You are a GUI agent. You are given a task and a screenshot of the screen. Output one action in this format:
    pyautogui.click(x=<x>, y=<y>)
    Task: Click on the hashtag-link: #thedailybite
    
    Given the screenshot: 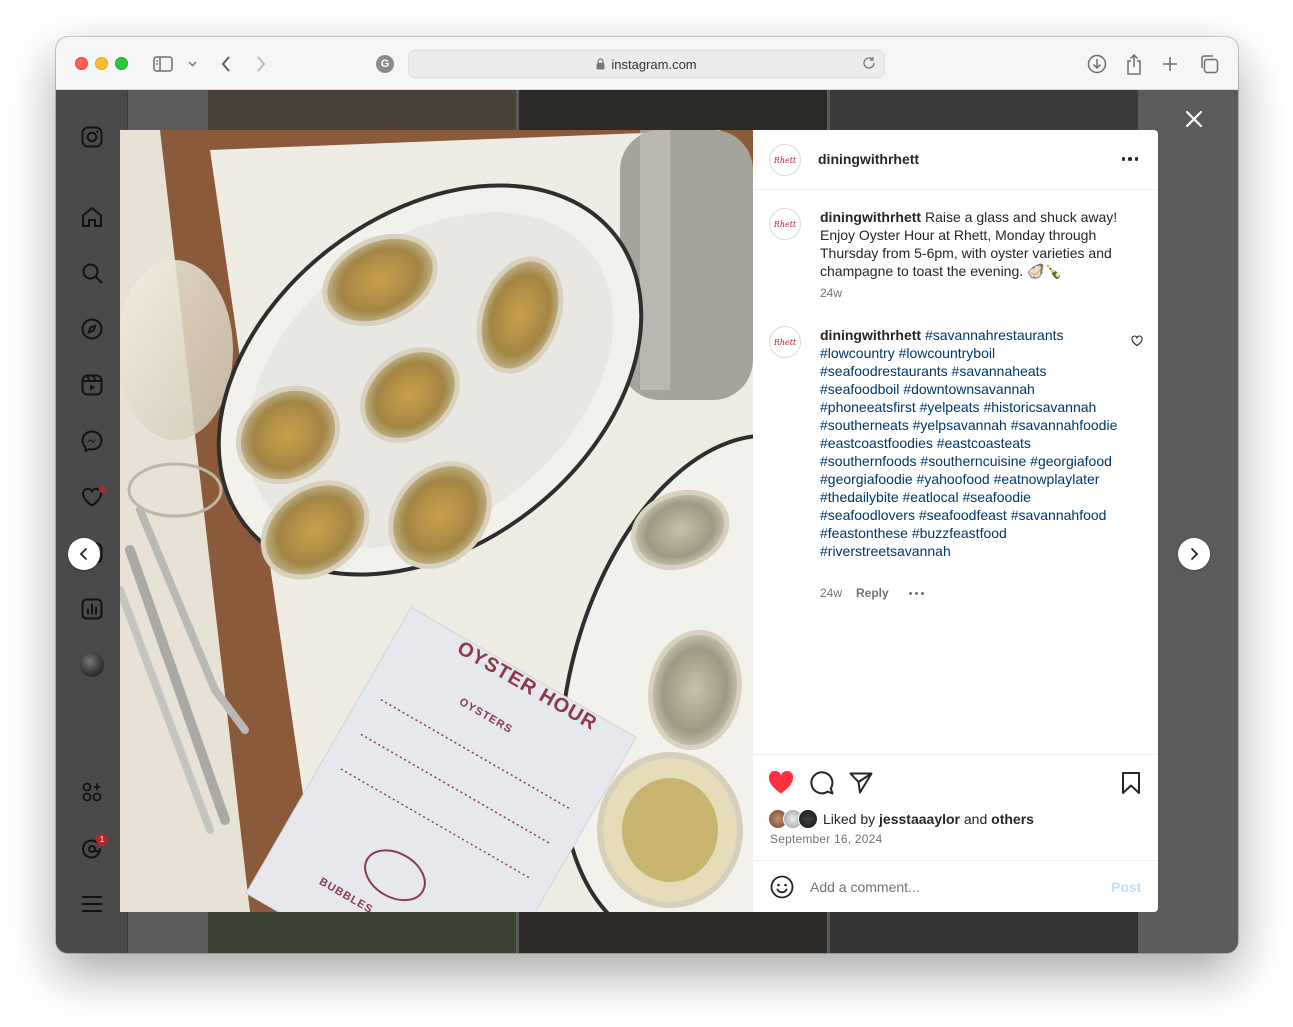 What is the action you would take?
    pyautogui.click(x=859, y=497)
    